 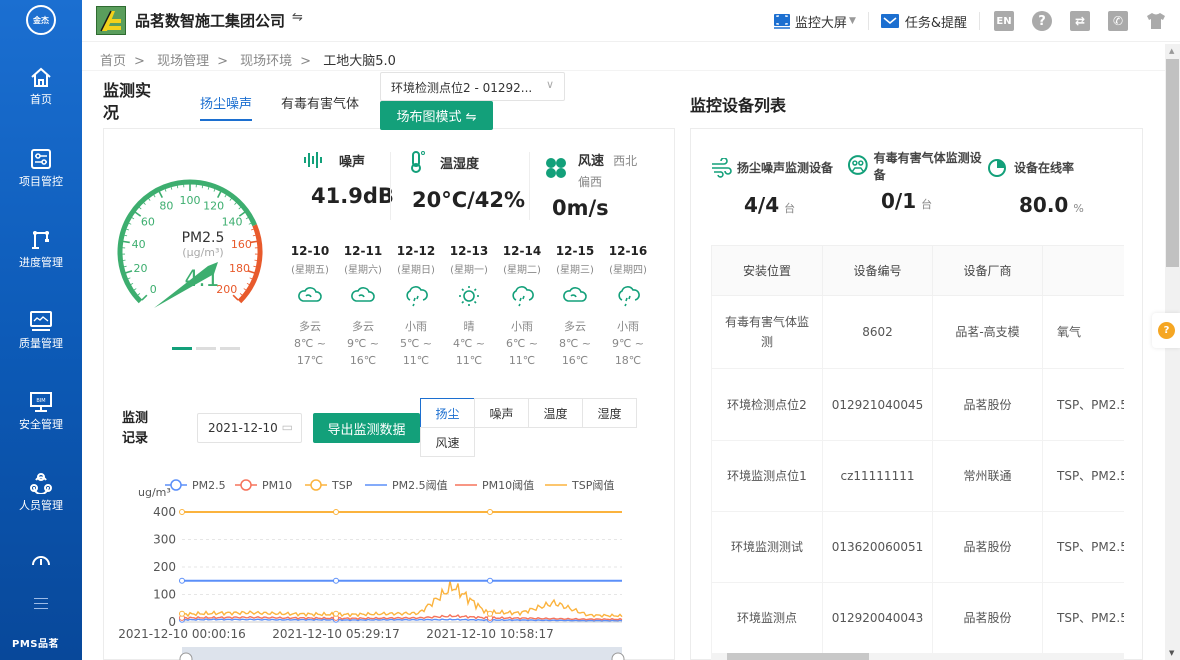 I want to click on breadcrumb-item: 现场管理, so click(x=183, y=61).